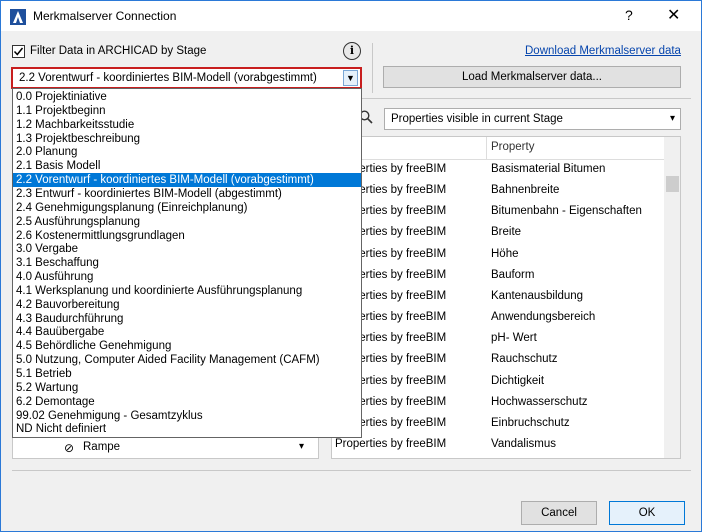 The image size is (702, 532). I want to click on stage-option: 4.3 Baudurchführung, so click(187, 319).